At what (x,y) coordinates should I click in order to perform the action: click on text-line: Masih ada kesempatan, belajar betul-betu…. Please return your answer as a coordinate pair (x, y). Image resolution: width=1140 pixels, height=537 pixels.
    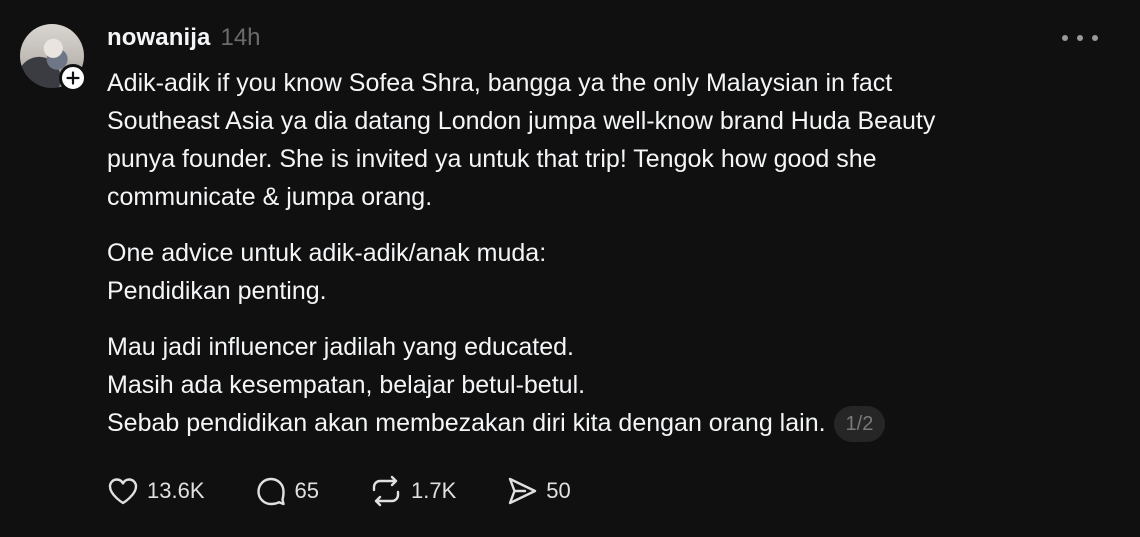
    Looking at the image, I should click on (346, 385).